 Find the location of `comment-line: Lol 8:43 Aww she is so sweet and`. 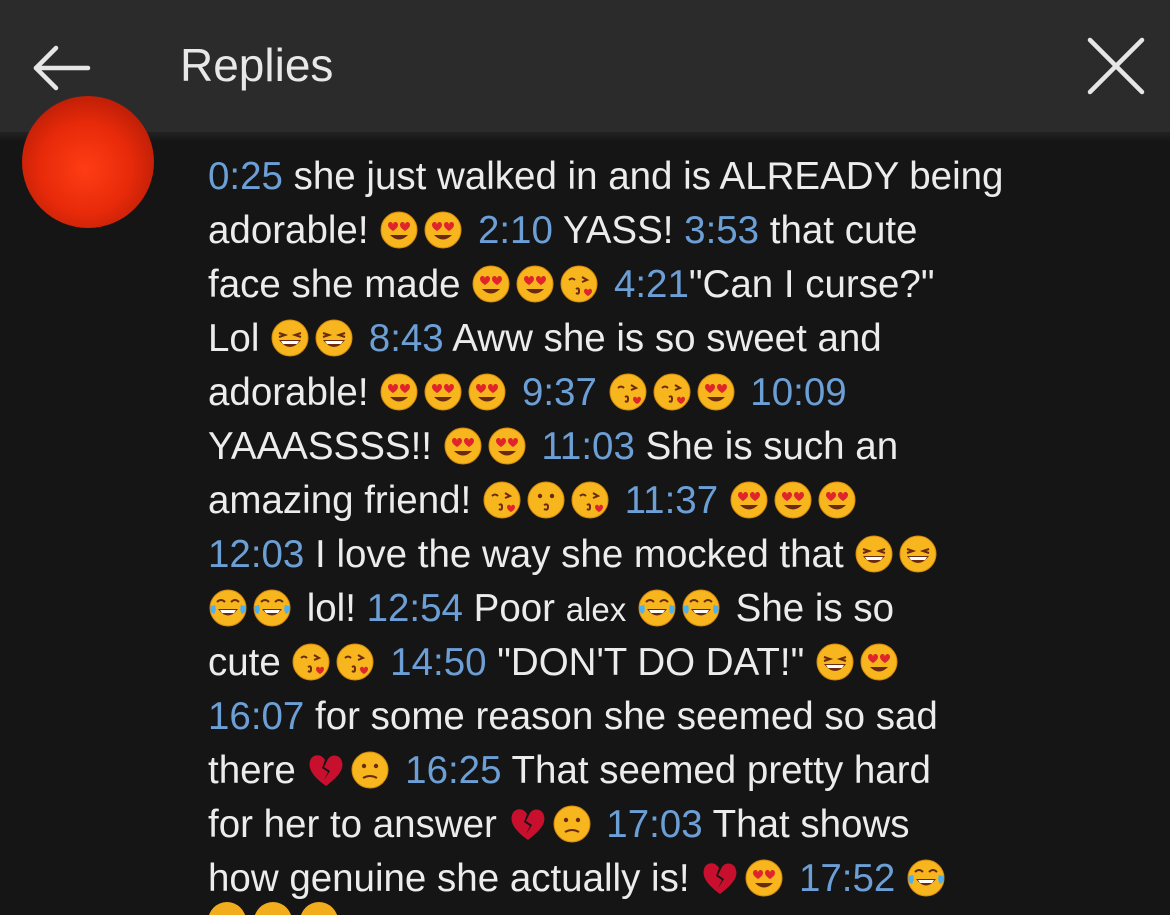

comment-line: Lol 8:43 Aww she is so sweet and is located at coordinates (680, 339).